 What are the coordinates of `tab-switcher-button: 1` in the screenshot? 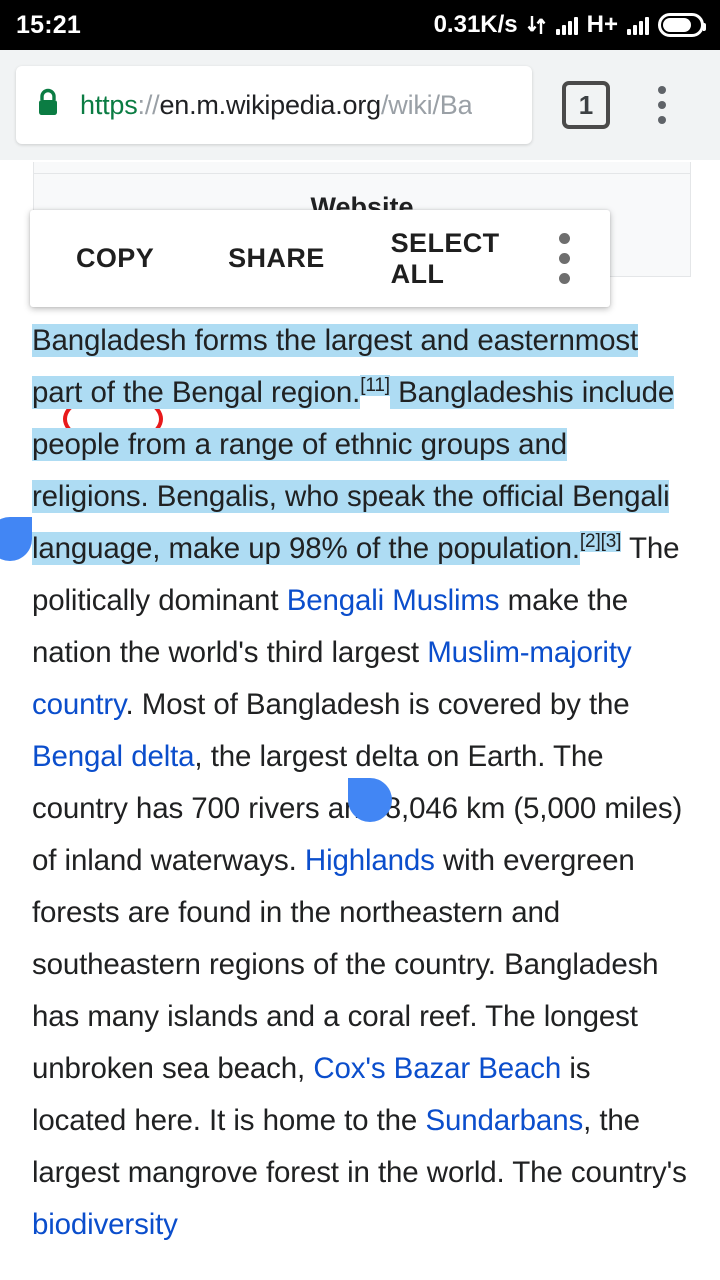 It's located at (586, 105).